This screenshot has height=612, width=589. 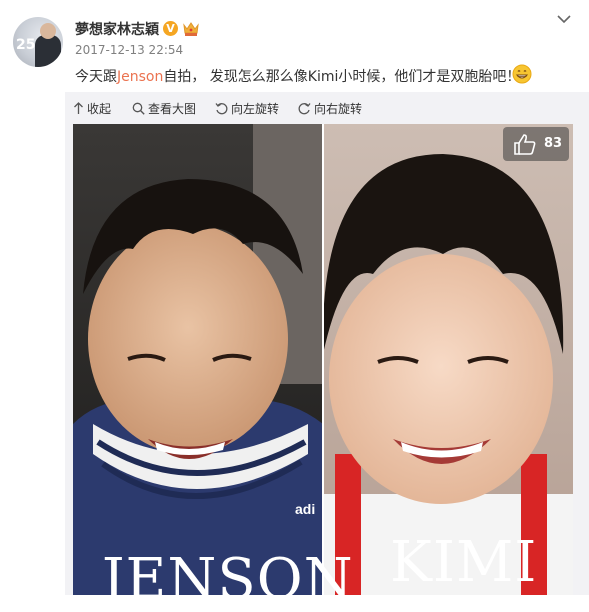 What do you see at coordinates (221, 109) in the screenshot?
I see `rotate-left-icon` at bounding box center [221, 109].